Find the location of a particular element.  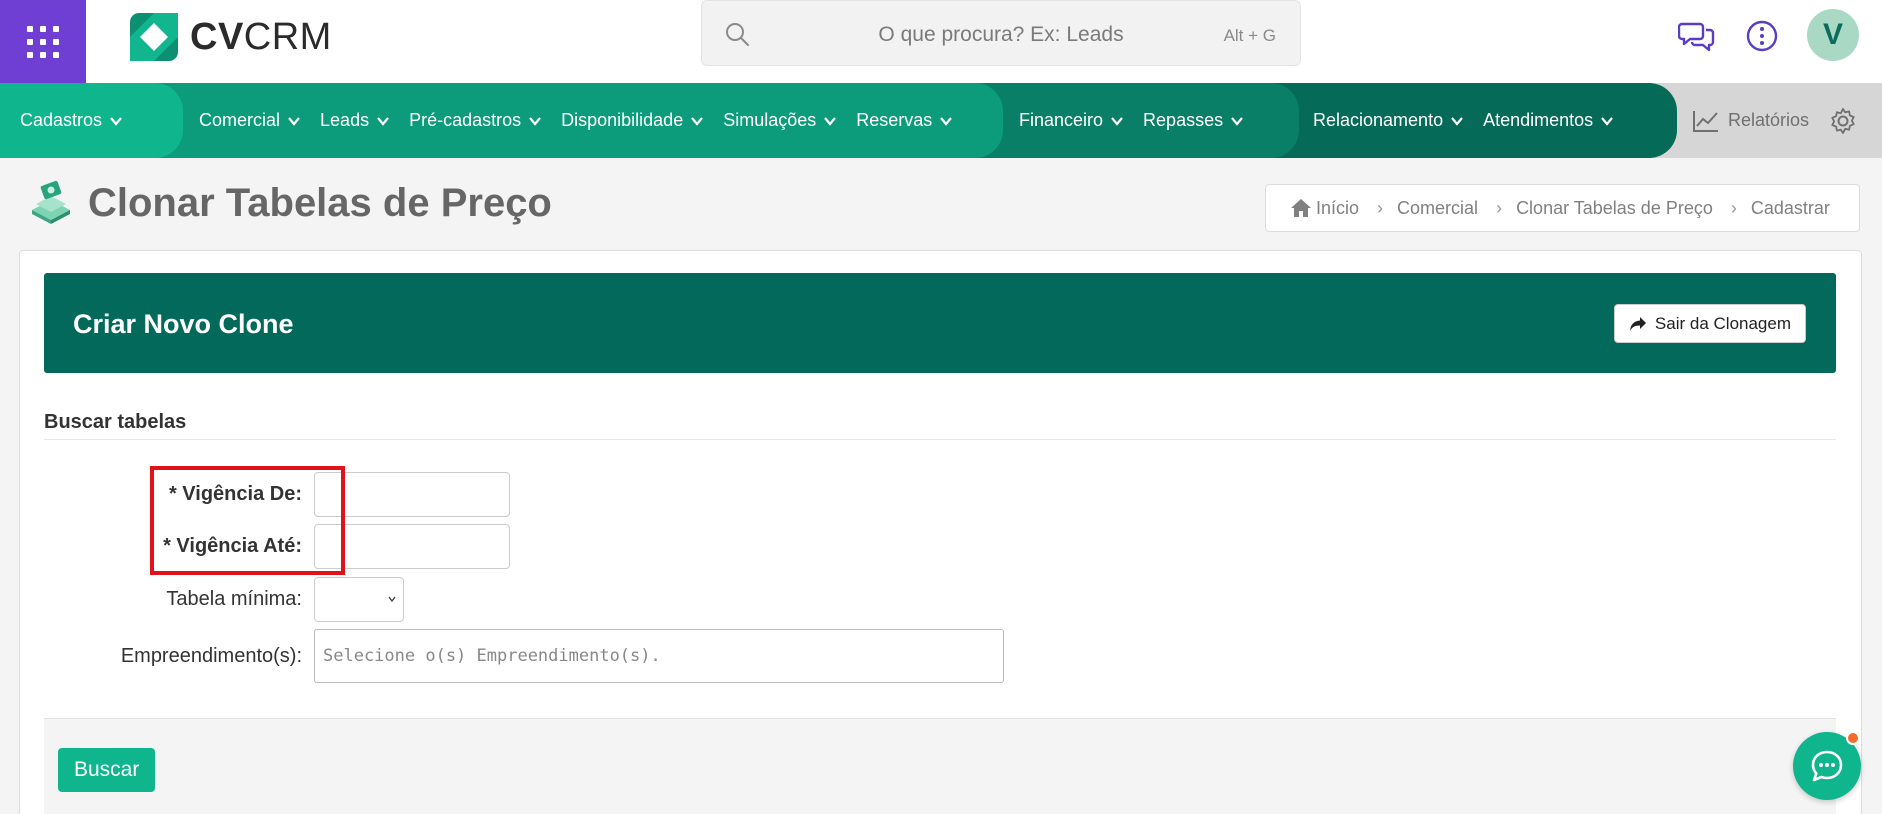

gear-icon is located at coordinates (1843, 121).